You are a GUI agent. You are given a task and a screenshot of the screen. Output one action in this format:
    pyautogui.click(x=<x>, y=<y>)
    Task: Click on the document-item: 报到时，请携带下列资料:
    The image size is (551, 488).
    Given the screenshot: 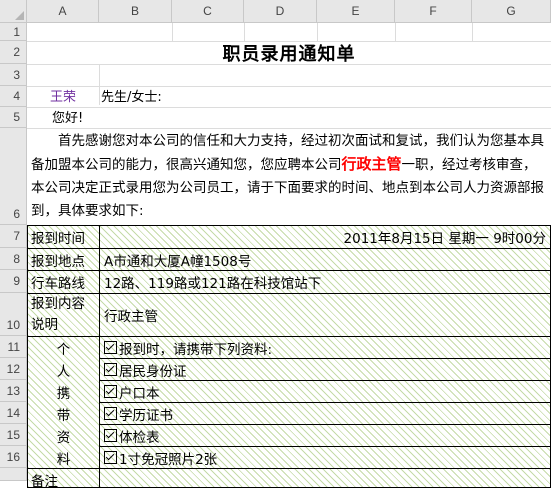 What is the action you would take?
    pyautogui.click(x=325, y=347)
    